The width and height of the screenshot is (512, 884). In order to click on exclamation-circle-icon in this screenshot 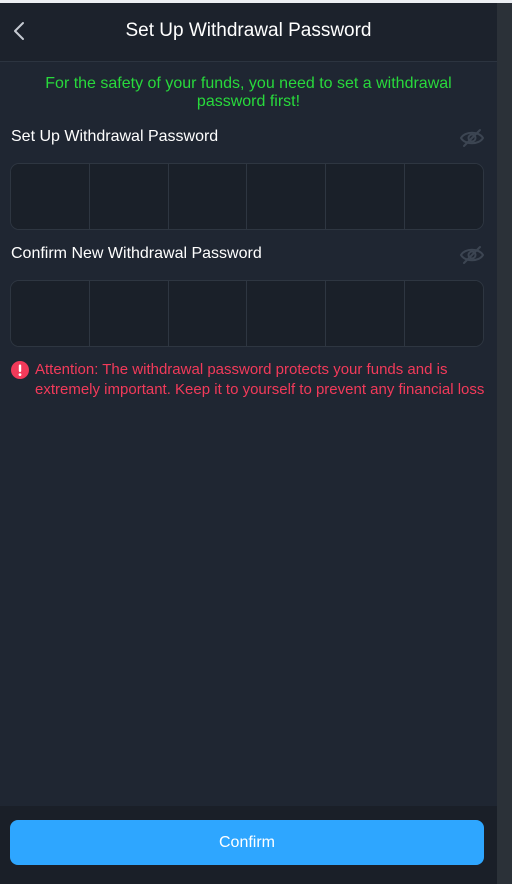, I will do `click(20, 370)`.